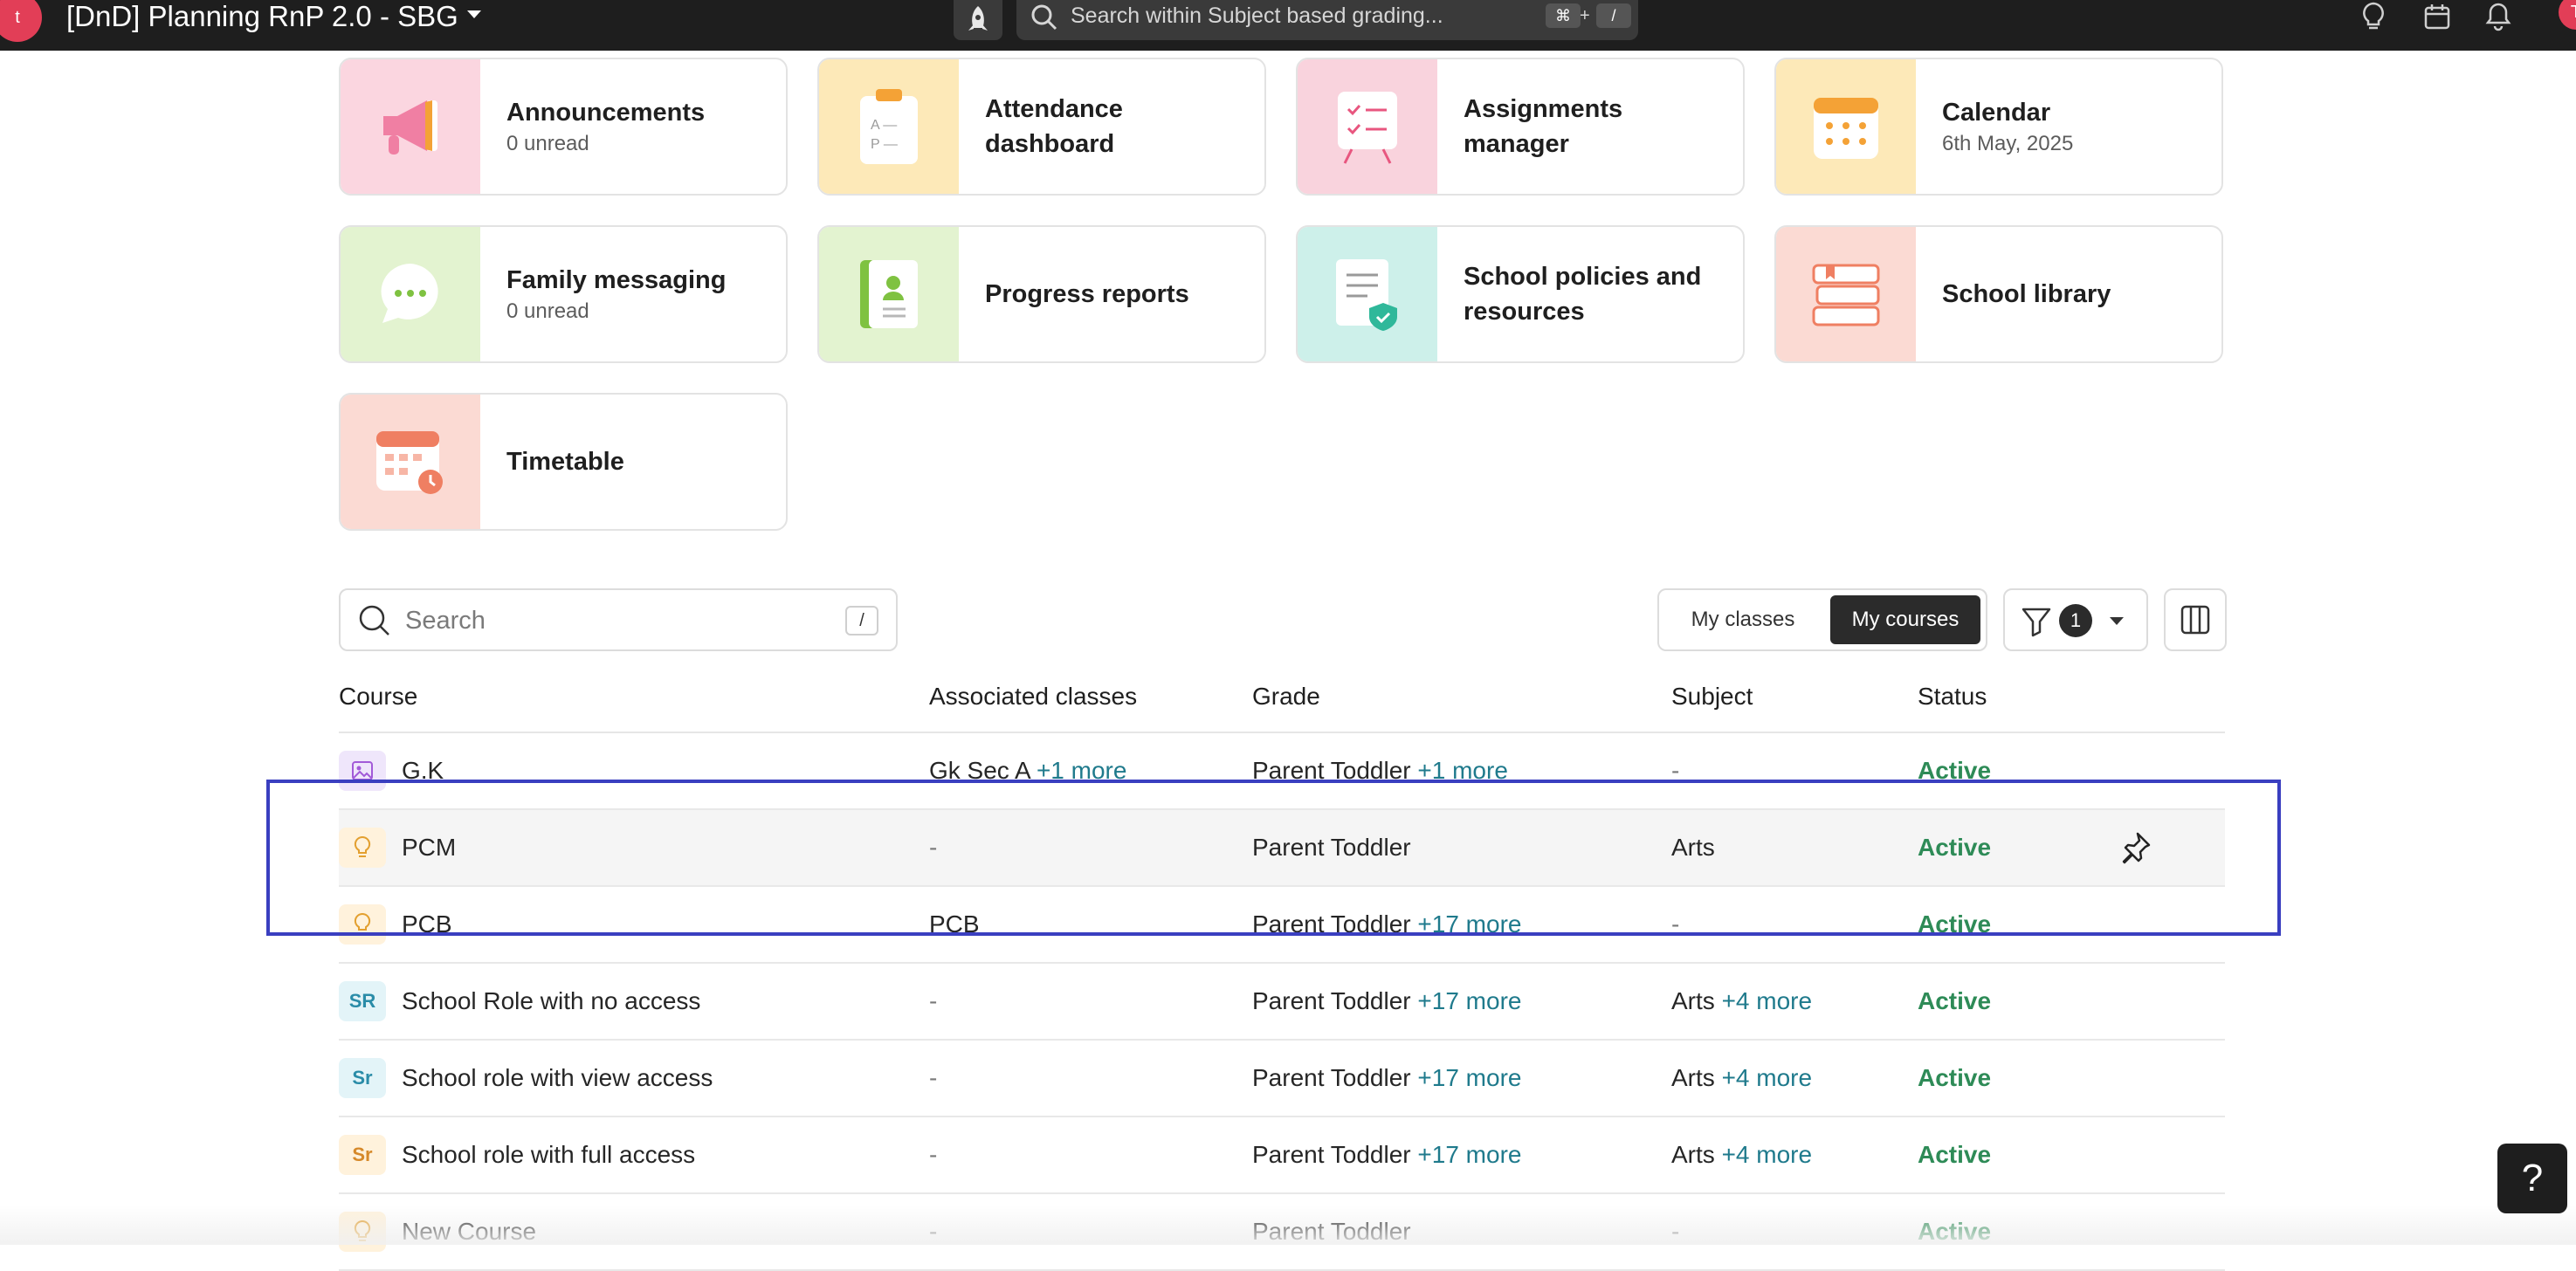  I want to click on tile-title: Timetable, so click(565, 462).